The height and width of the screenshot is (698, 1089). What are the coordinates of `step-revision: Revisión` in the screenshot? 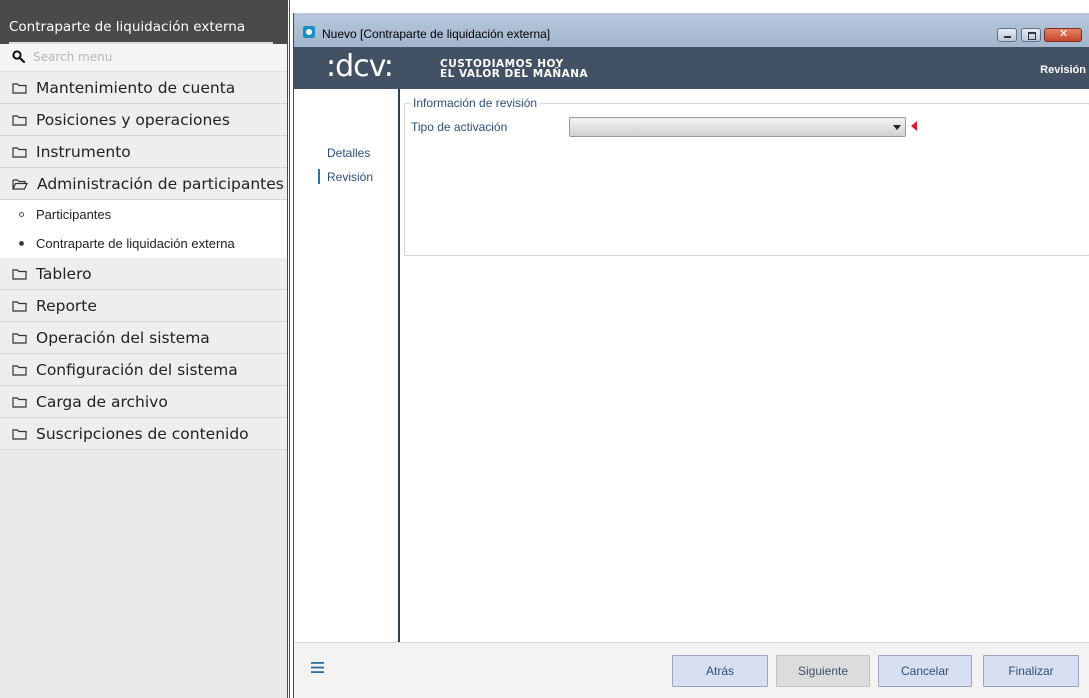 It's located at (345, 176).